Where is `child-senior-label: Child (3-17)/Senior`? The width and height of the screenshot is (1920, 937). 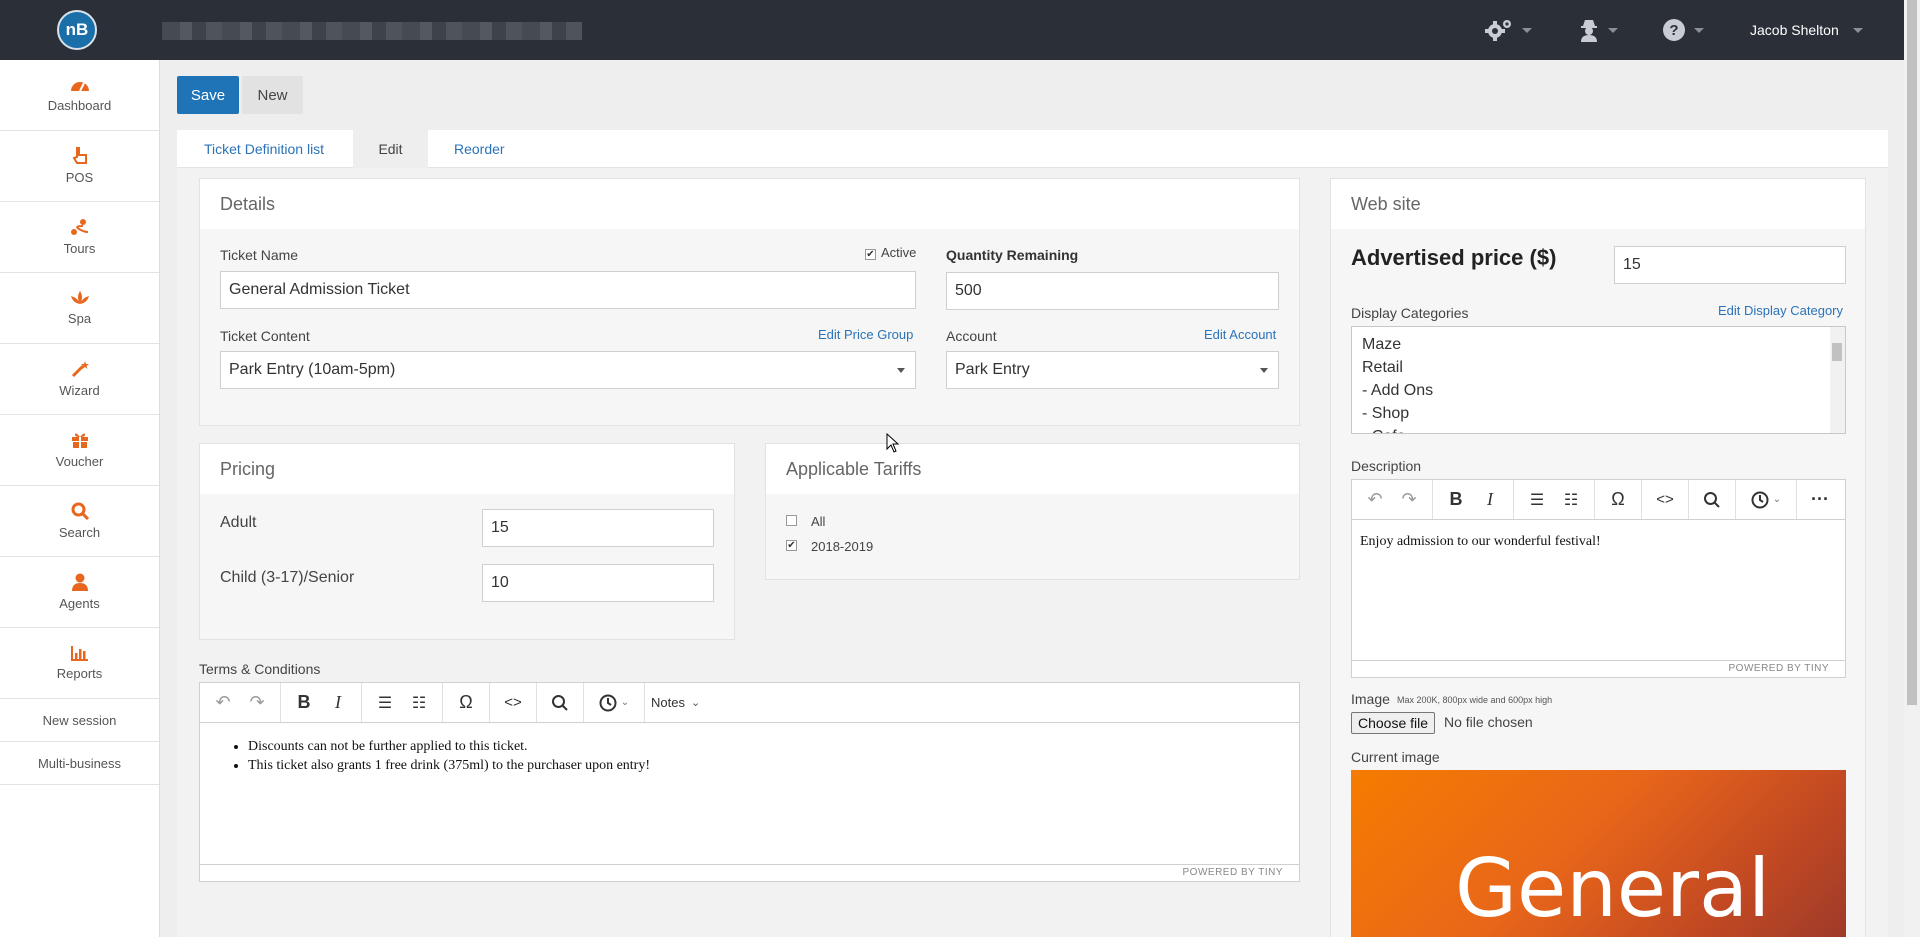
child-senior-label: Child (3-17)/Senior is located at coordinates (287, 577).